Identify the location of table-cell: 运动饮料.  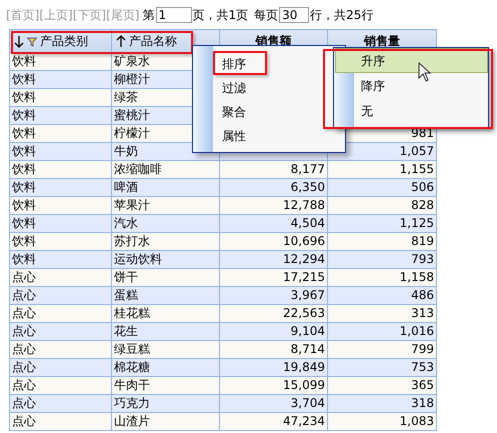
(166, 259).